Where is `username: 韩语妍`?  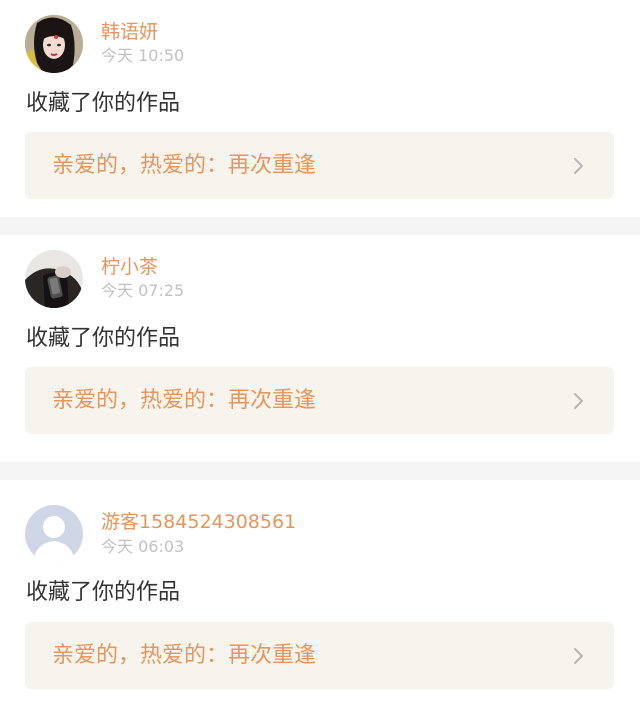
username: 韩语妍 is located at coordinates (129, 32).